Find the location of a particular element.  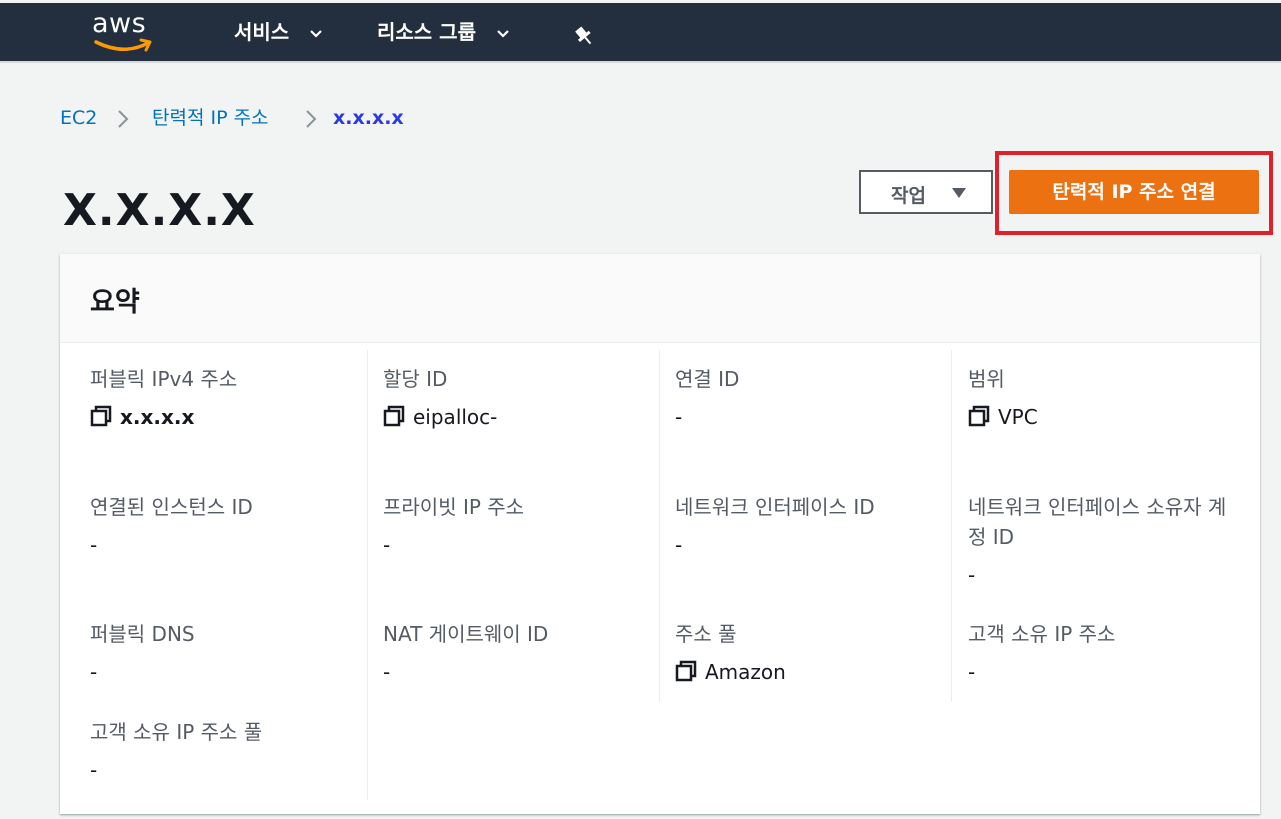

field-address-pool: 주소 풀 Amazon is located at coordinates (805, 653).